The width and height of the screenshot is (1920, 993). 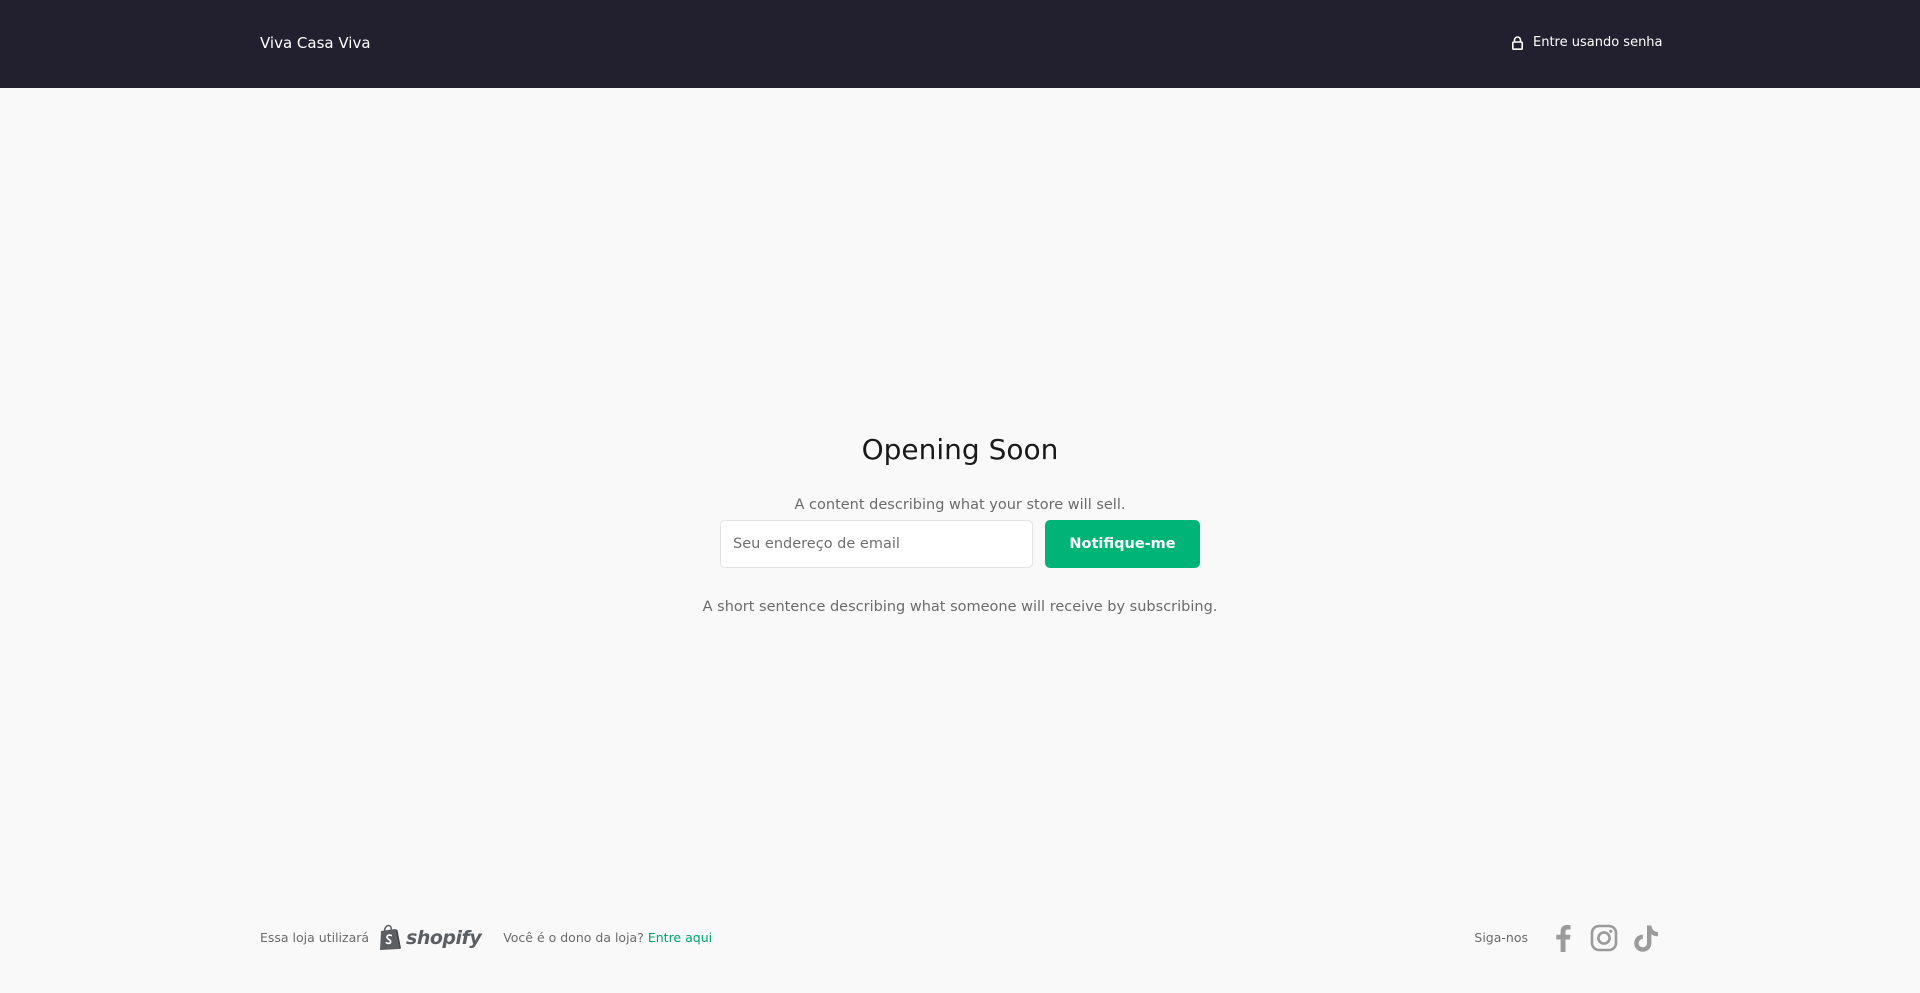 What do you see at coordinates (1598, 42) in the screenshot?
I see `password-login-label: Entre usando senha` at bounding box center [1598, 42].